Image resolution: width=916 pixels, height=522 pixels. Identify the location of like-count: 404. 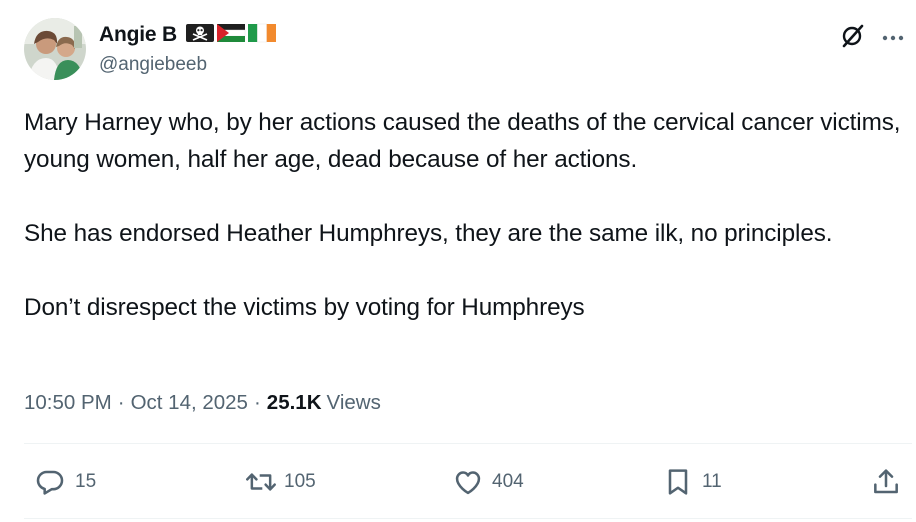
(508, 481).